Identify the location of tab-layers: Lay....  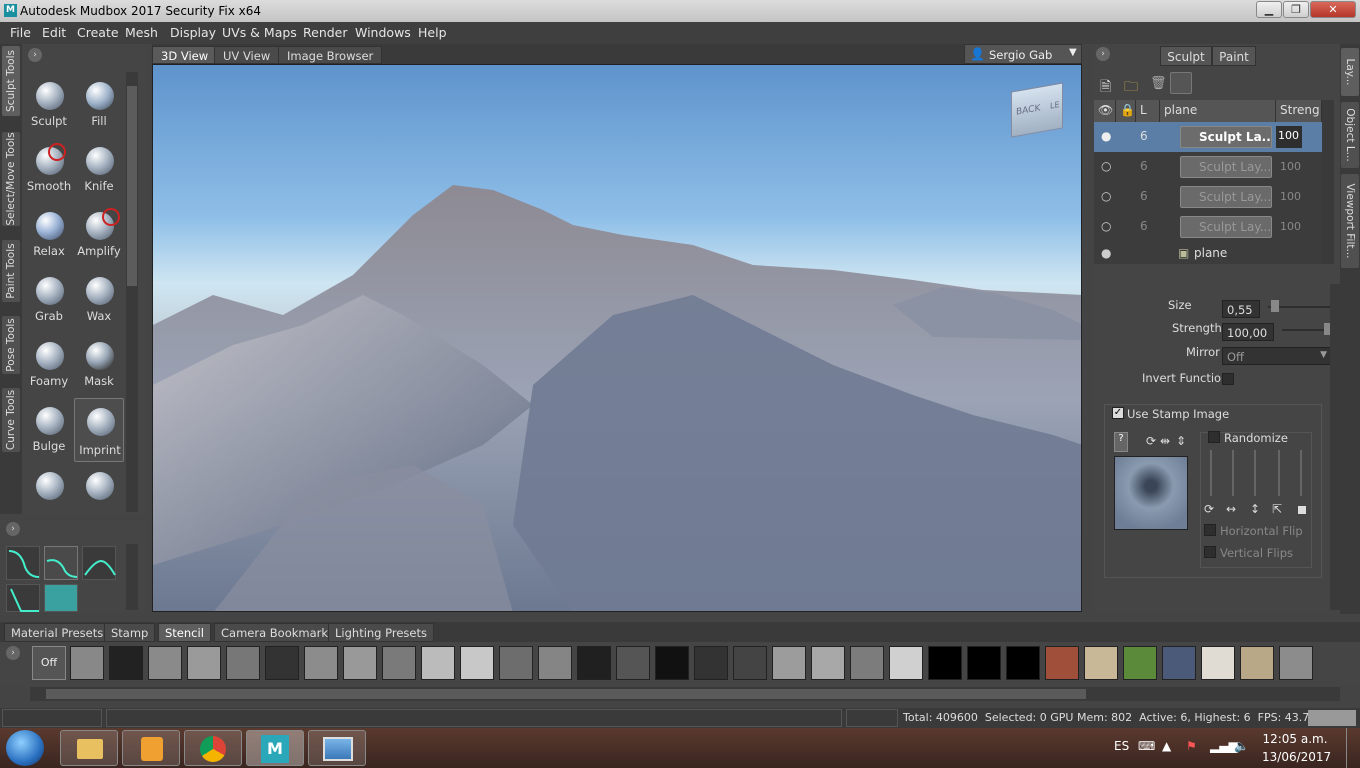
(1350, 72).